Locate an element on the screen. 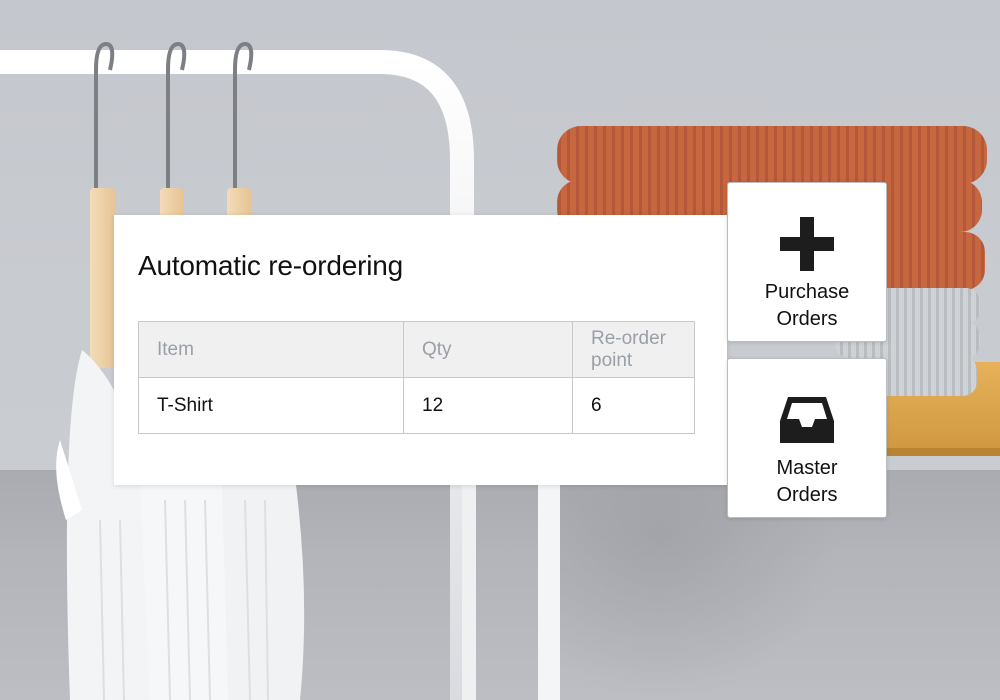 This screenshot has width=1000, height=700. card-title: Automatic re-ordering is located at coordinates (271, 265).